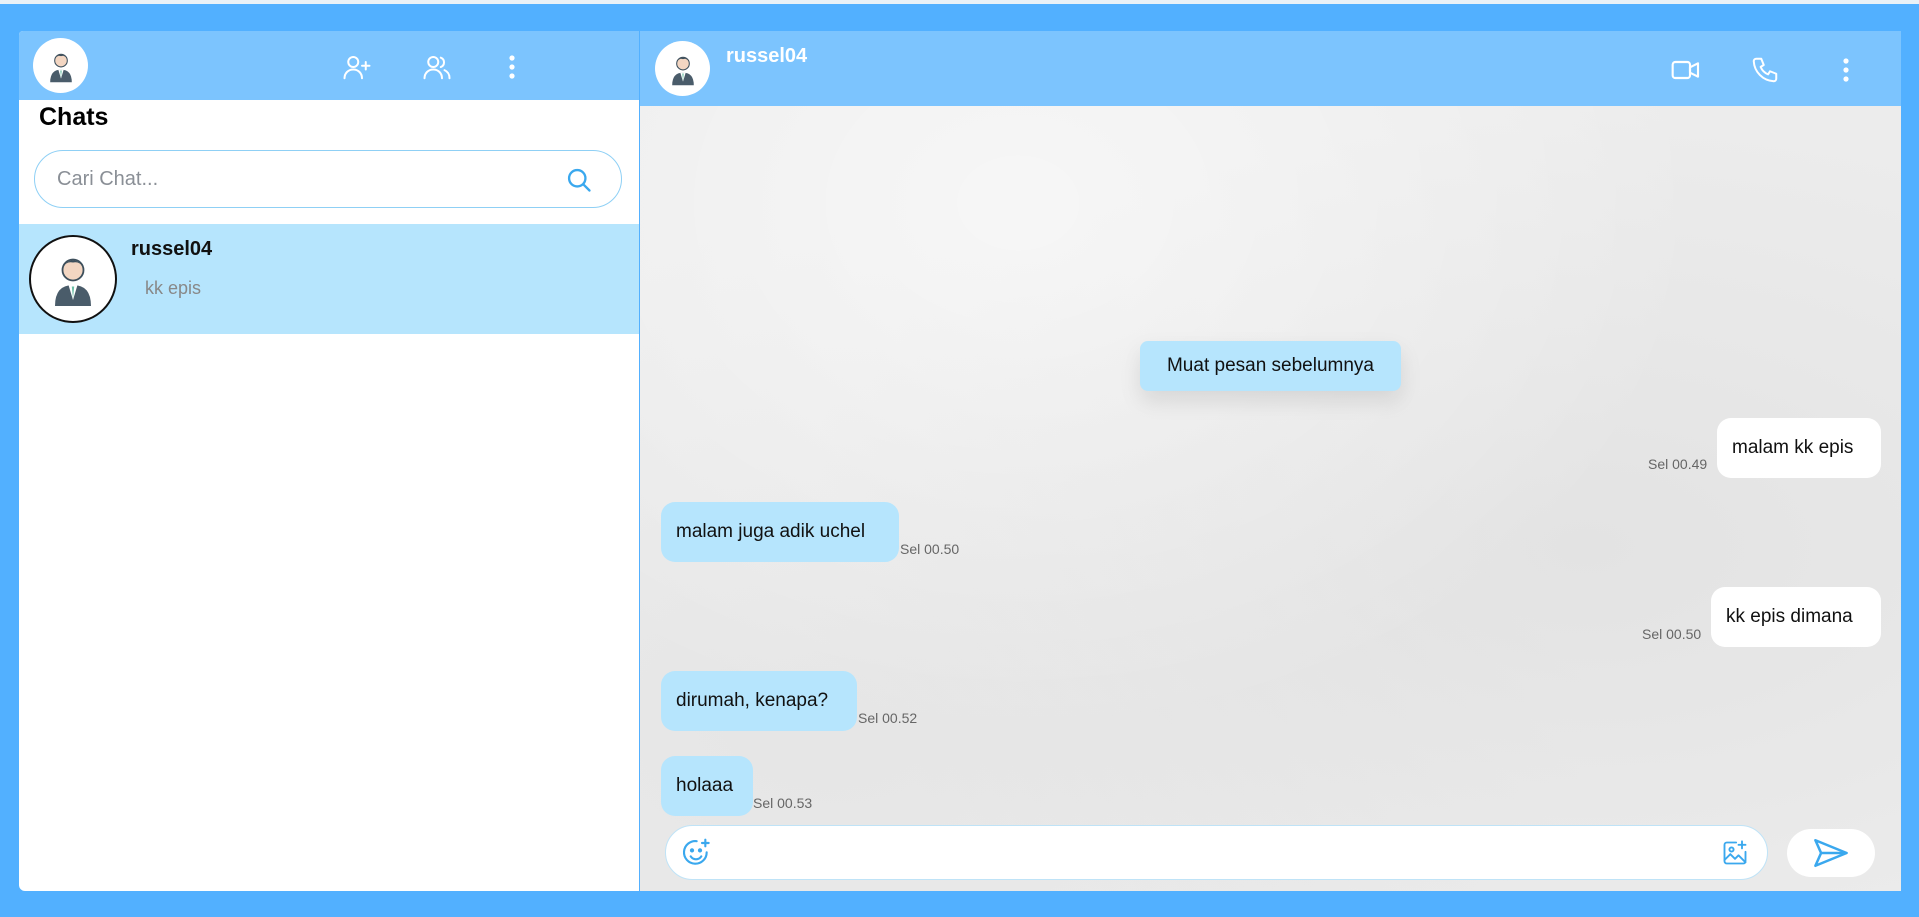 The height and width of the screenshot is (917, 1919). What do you see at coordinates (1678, 464) in the screenshot?
I see `message-time: Sel 00.49` at bounding box center [1678, 464].